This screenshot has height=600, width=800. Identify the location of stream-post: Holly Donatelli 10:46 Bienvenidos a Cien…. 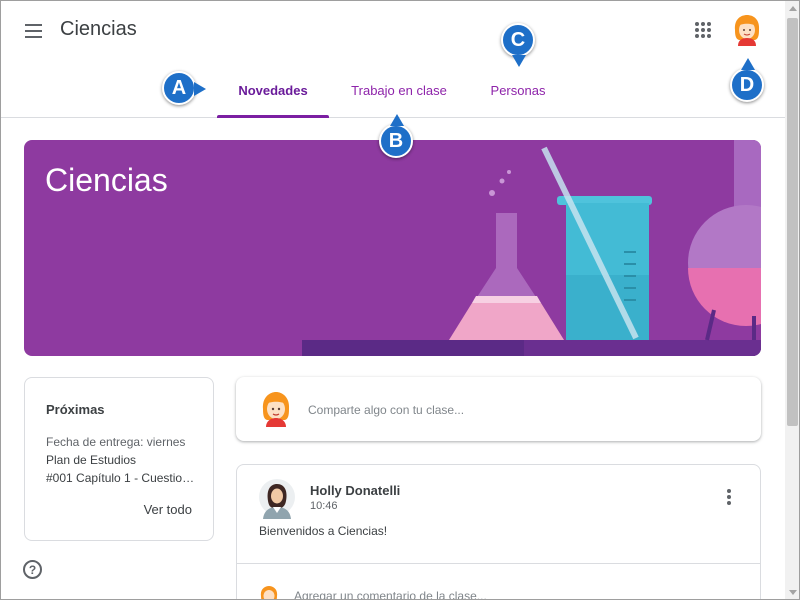
(498, 531).